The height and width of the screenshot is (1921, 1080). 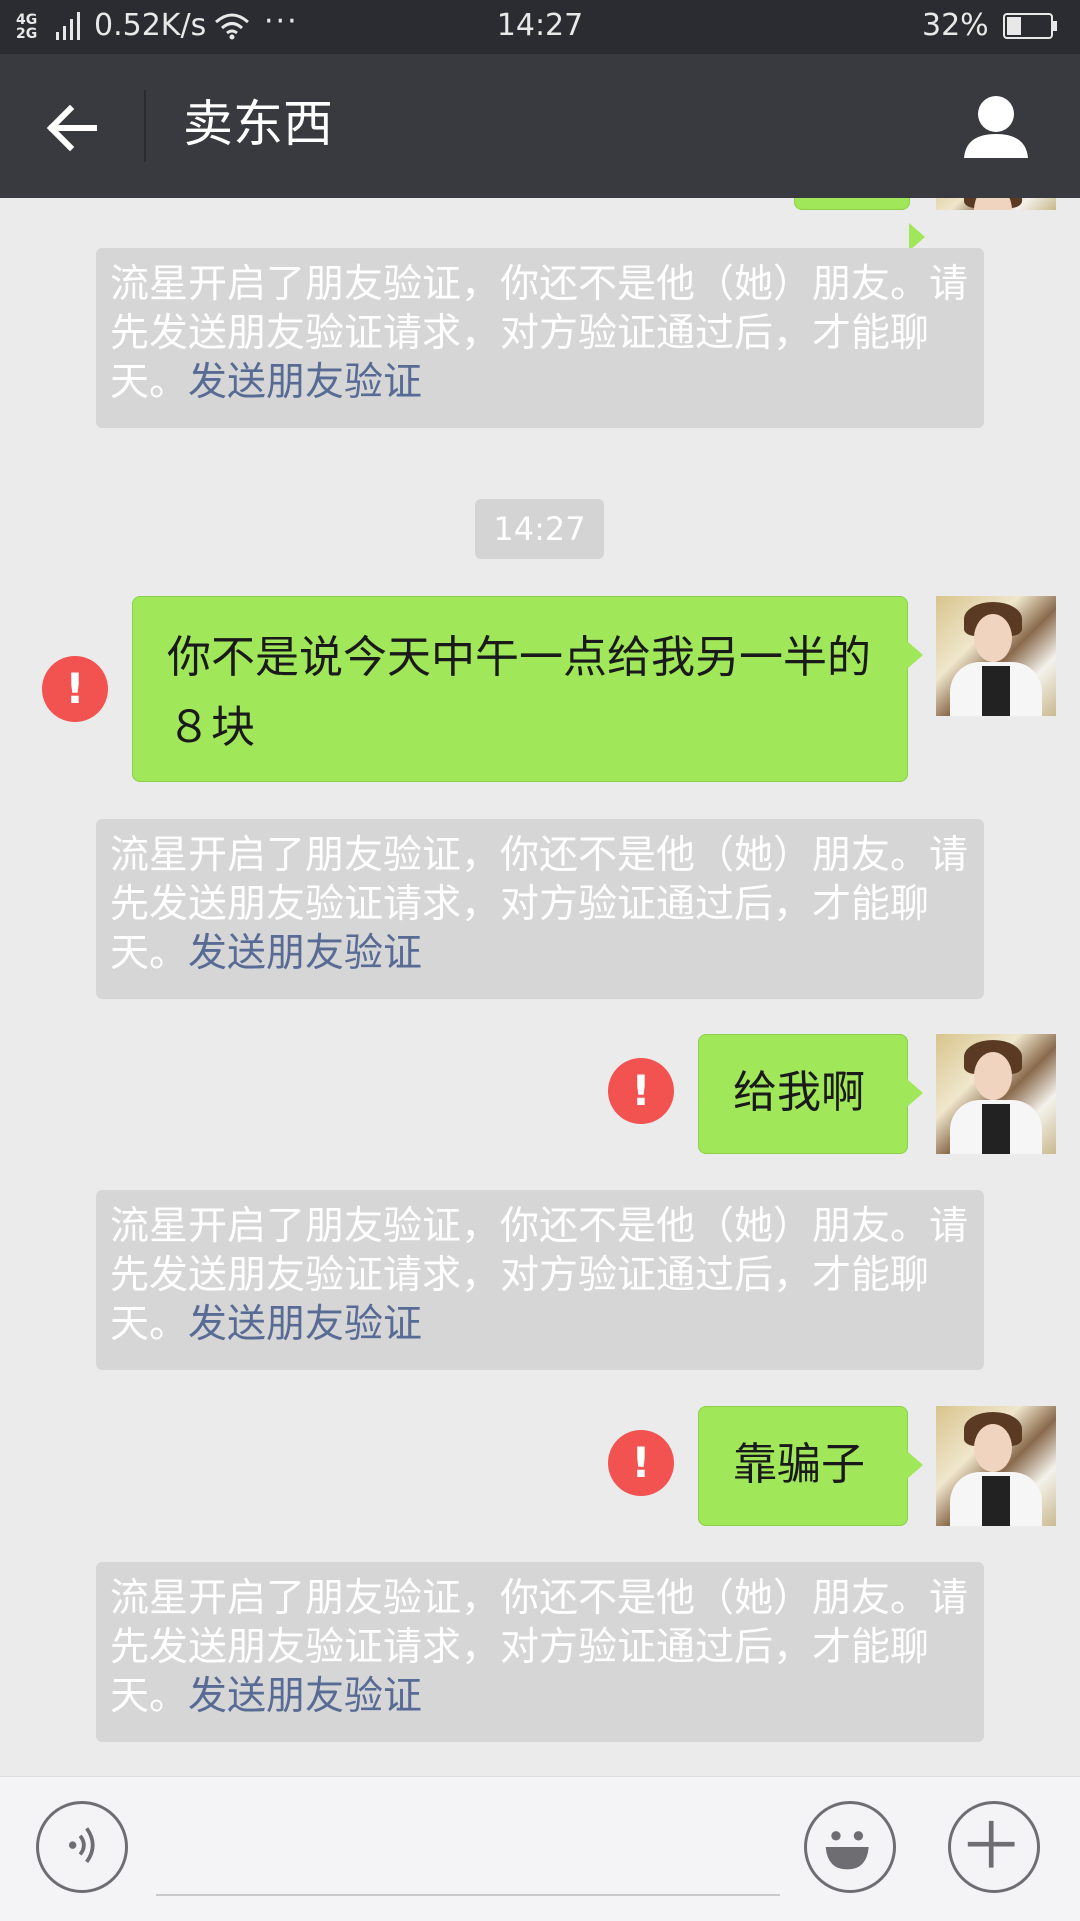 What do you see at coordinates (955, 25) in the screenshot?
I see `battery-percent: 32%` at bounding box center [955, 25].